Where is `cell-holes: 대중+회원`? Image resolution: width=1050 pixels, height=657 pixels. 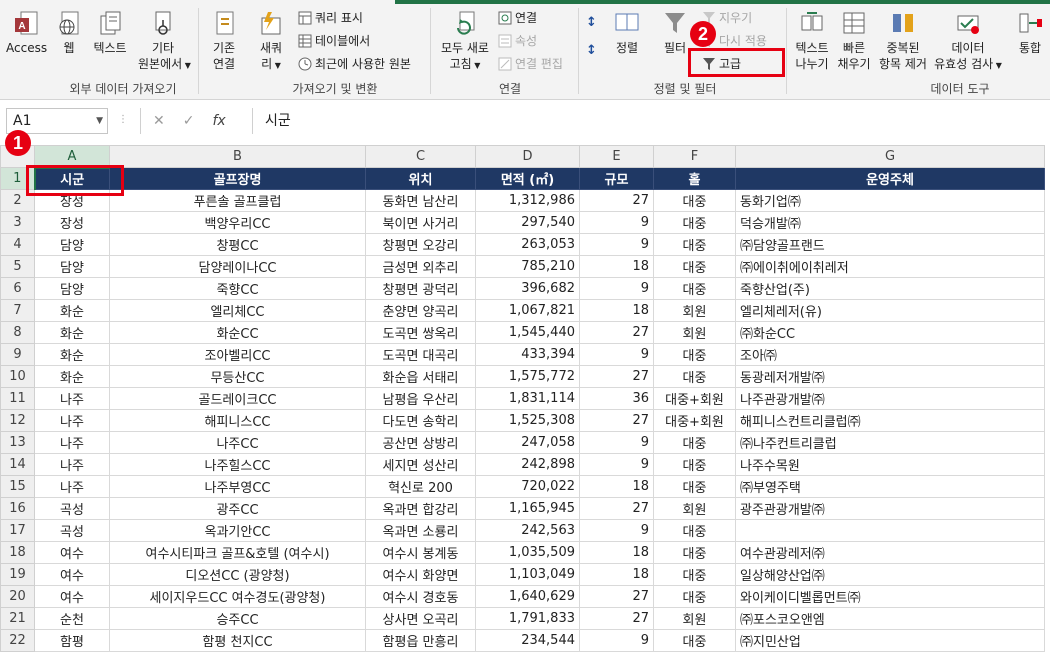
cell-holes: 대중+회원 is located at coordinates (694, 398).